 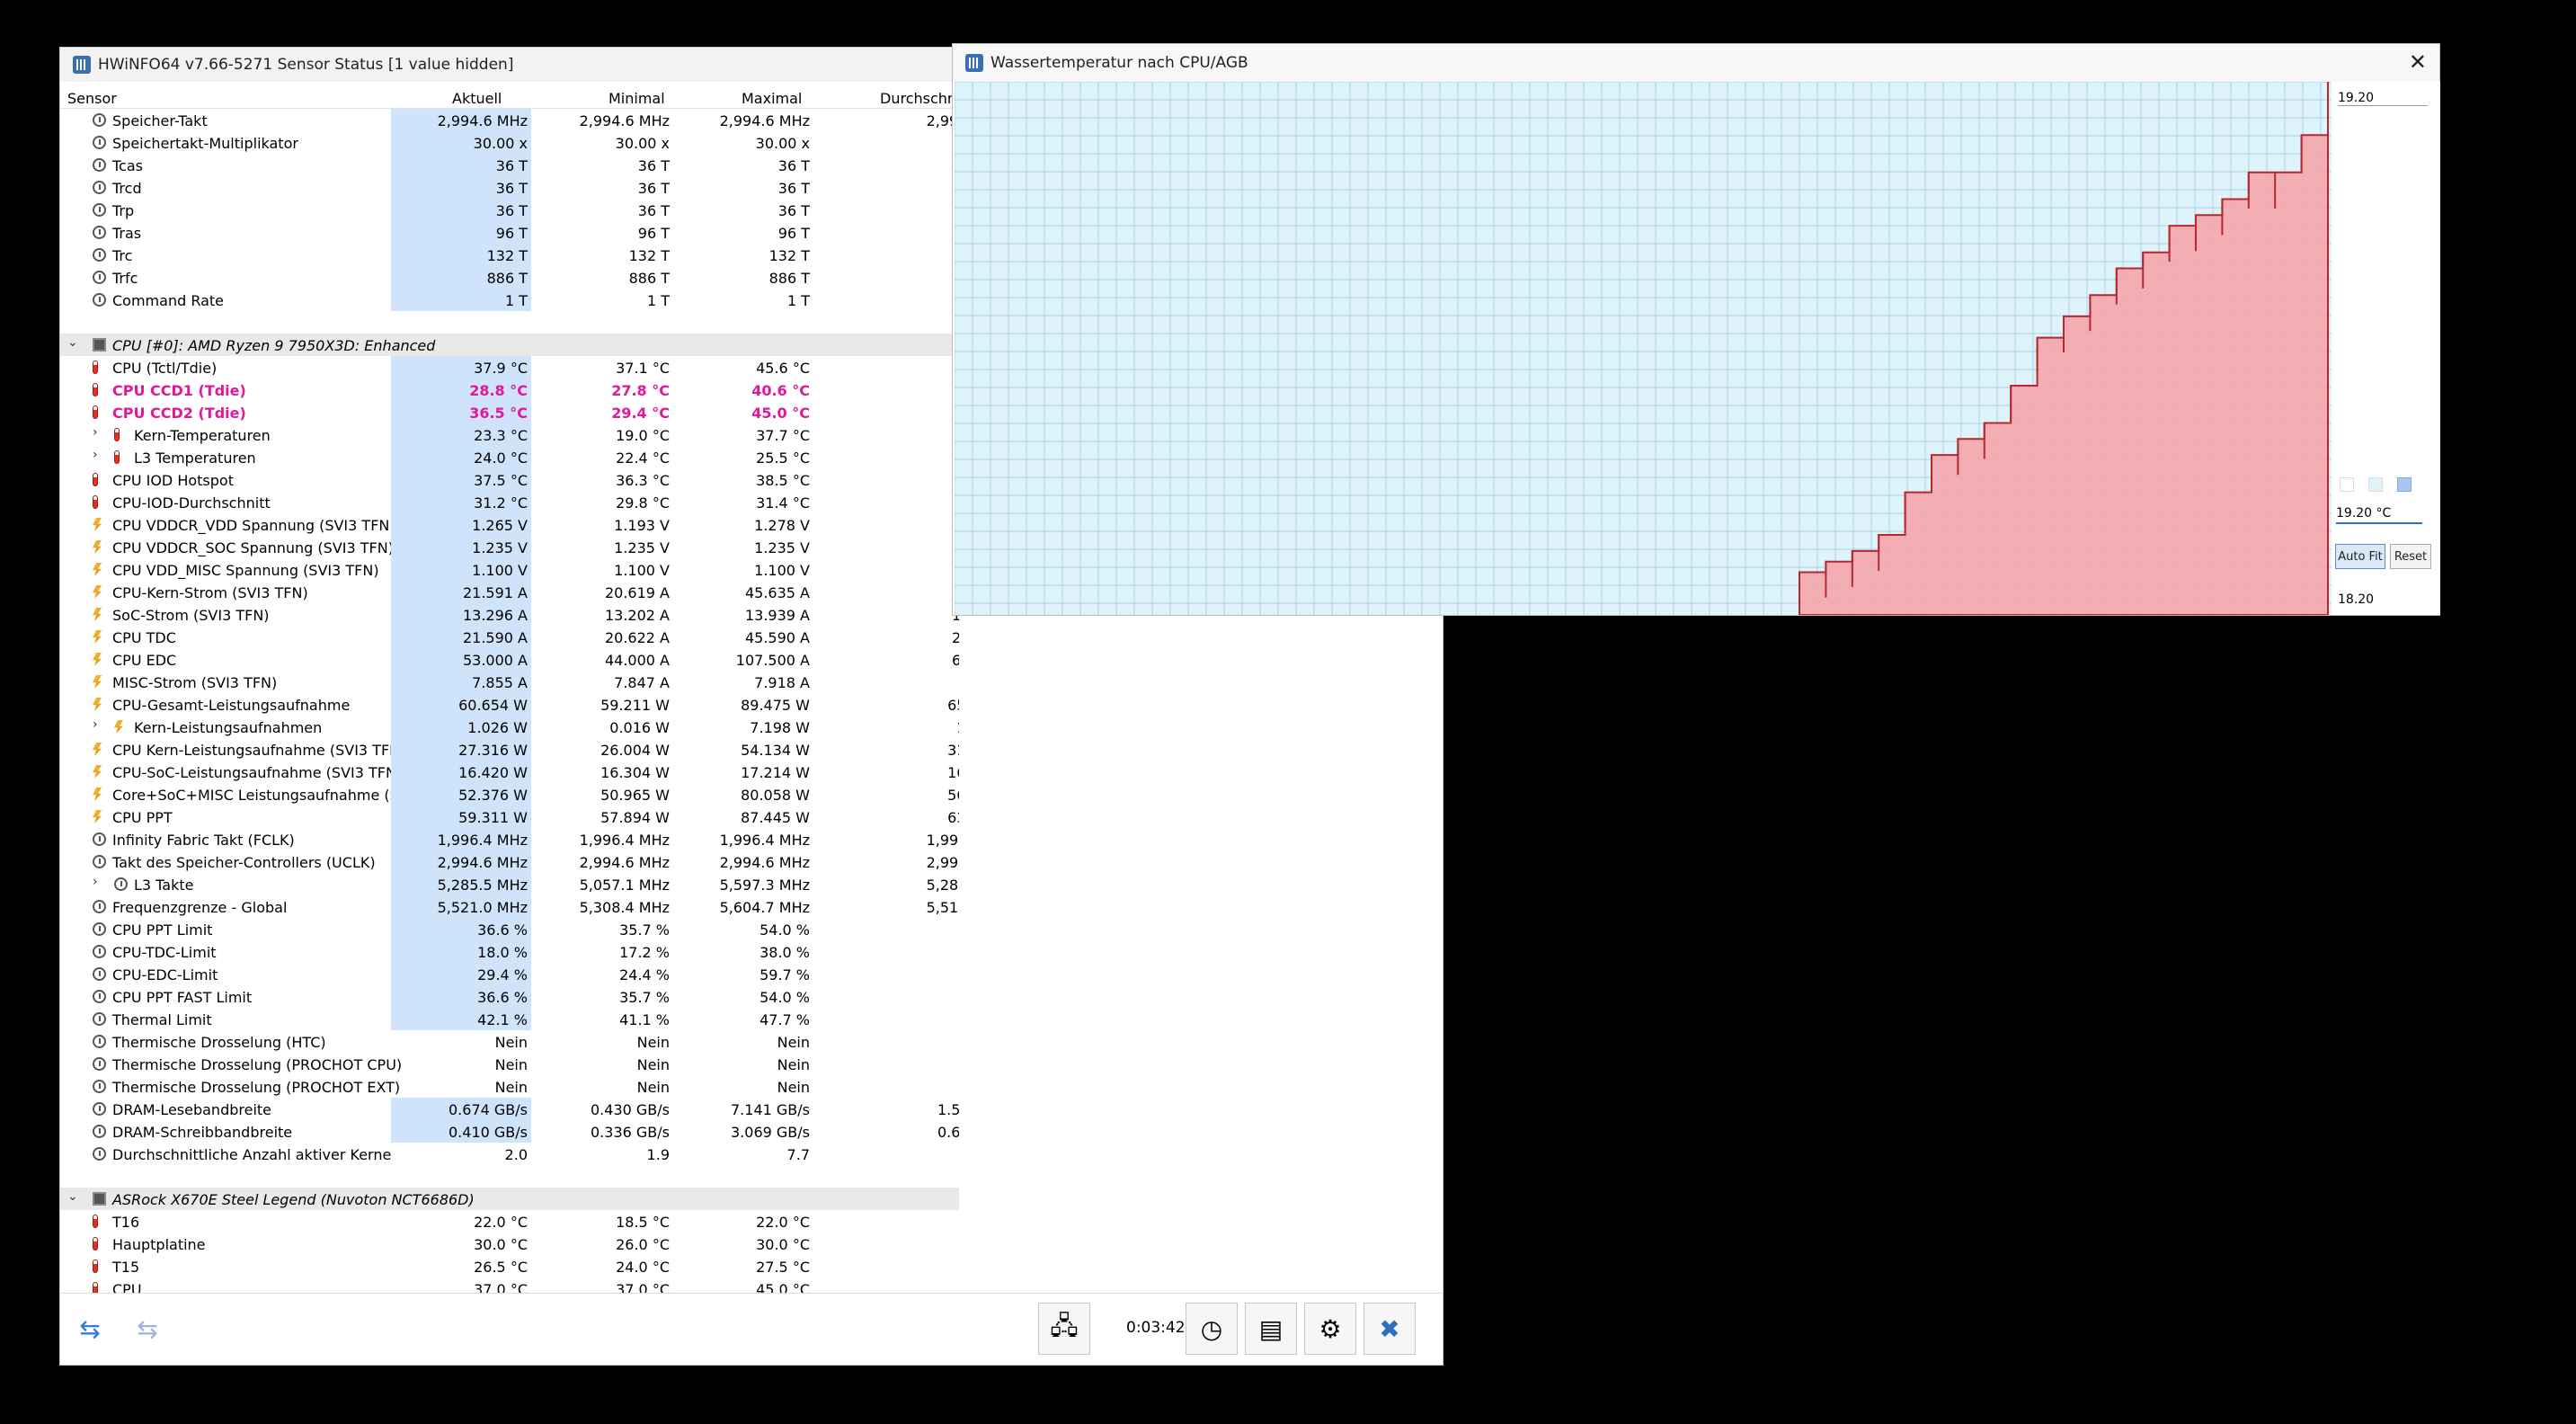 I want to click on value-min: 26.004 W, so click(x=635, y=750).